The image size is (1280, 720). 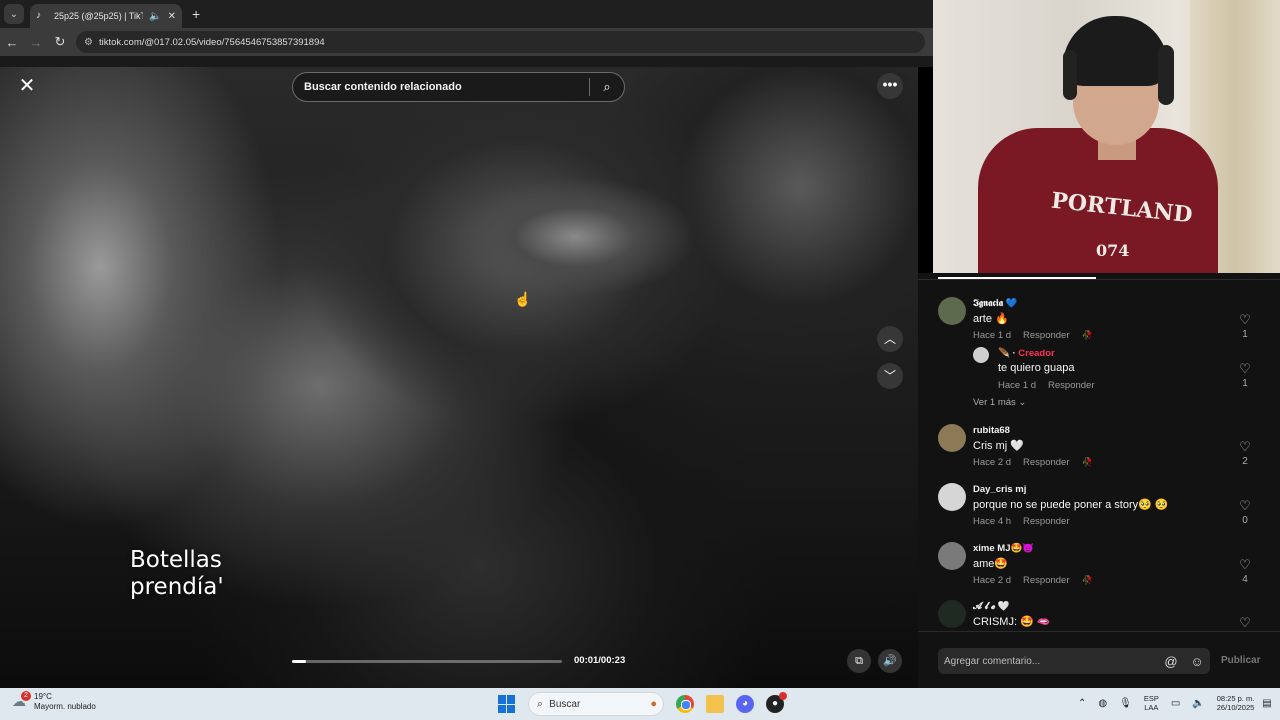 I want to click on comment-author: 𝕴𝖌𝖓𝖆𝖈𝖎𝖆 💙, so click(x=995, y=303).